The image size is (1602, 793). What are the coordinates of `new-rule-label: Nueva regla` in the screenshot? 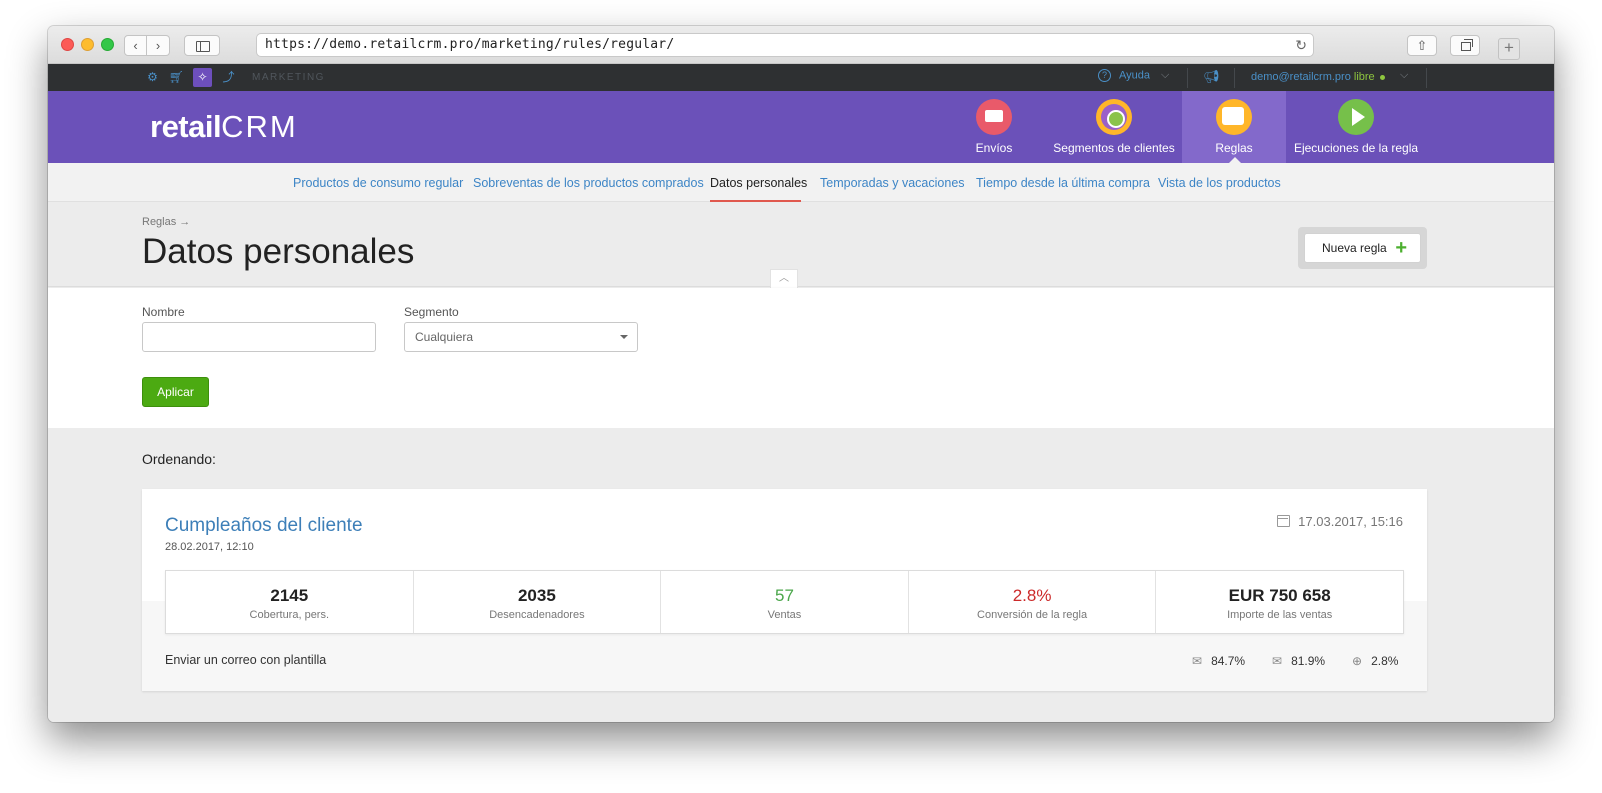 It's located at (1354, 248).